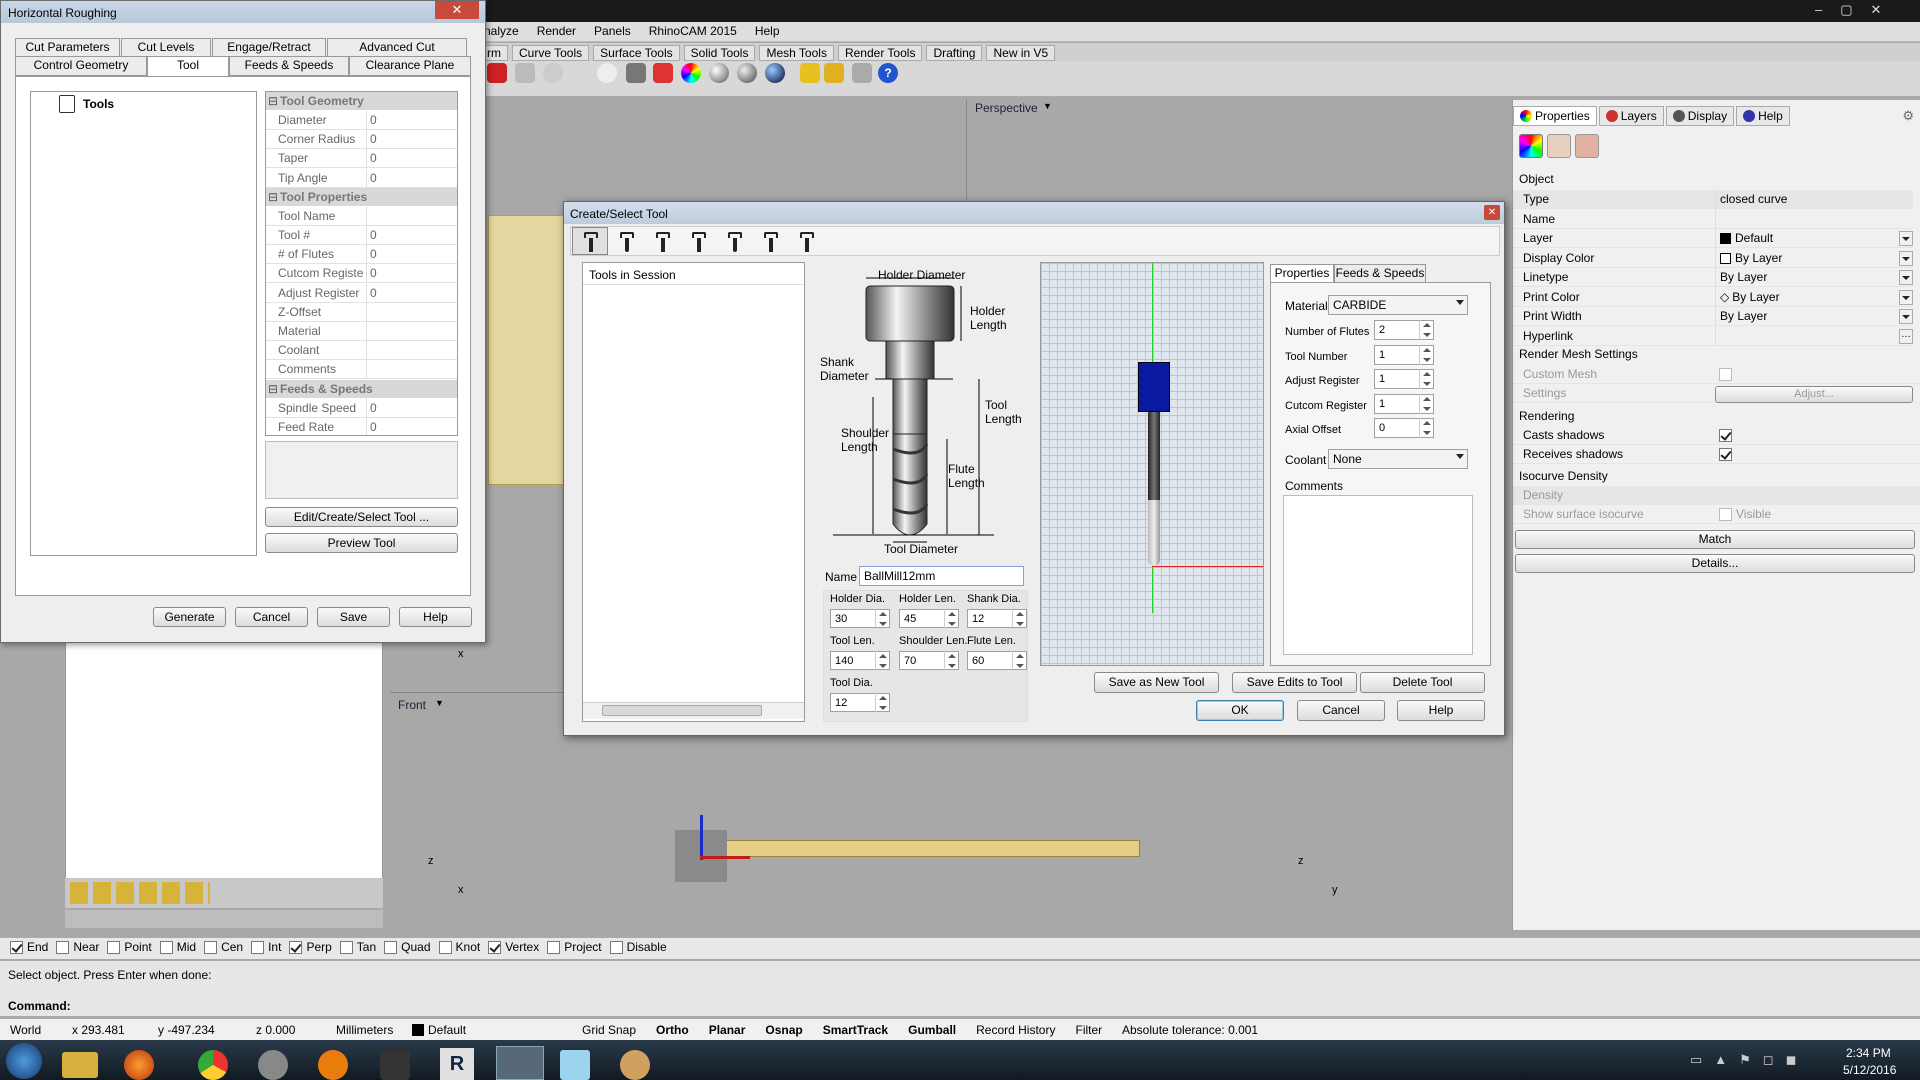 This screenshot has width=1920, height=1080. Describe the element at coordinates (213, 1065) in the screenshot. I see `chrome-icon` at that location.